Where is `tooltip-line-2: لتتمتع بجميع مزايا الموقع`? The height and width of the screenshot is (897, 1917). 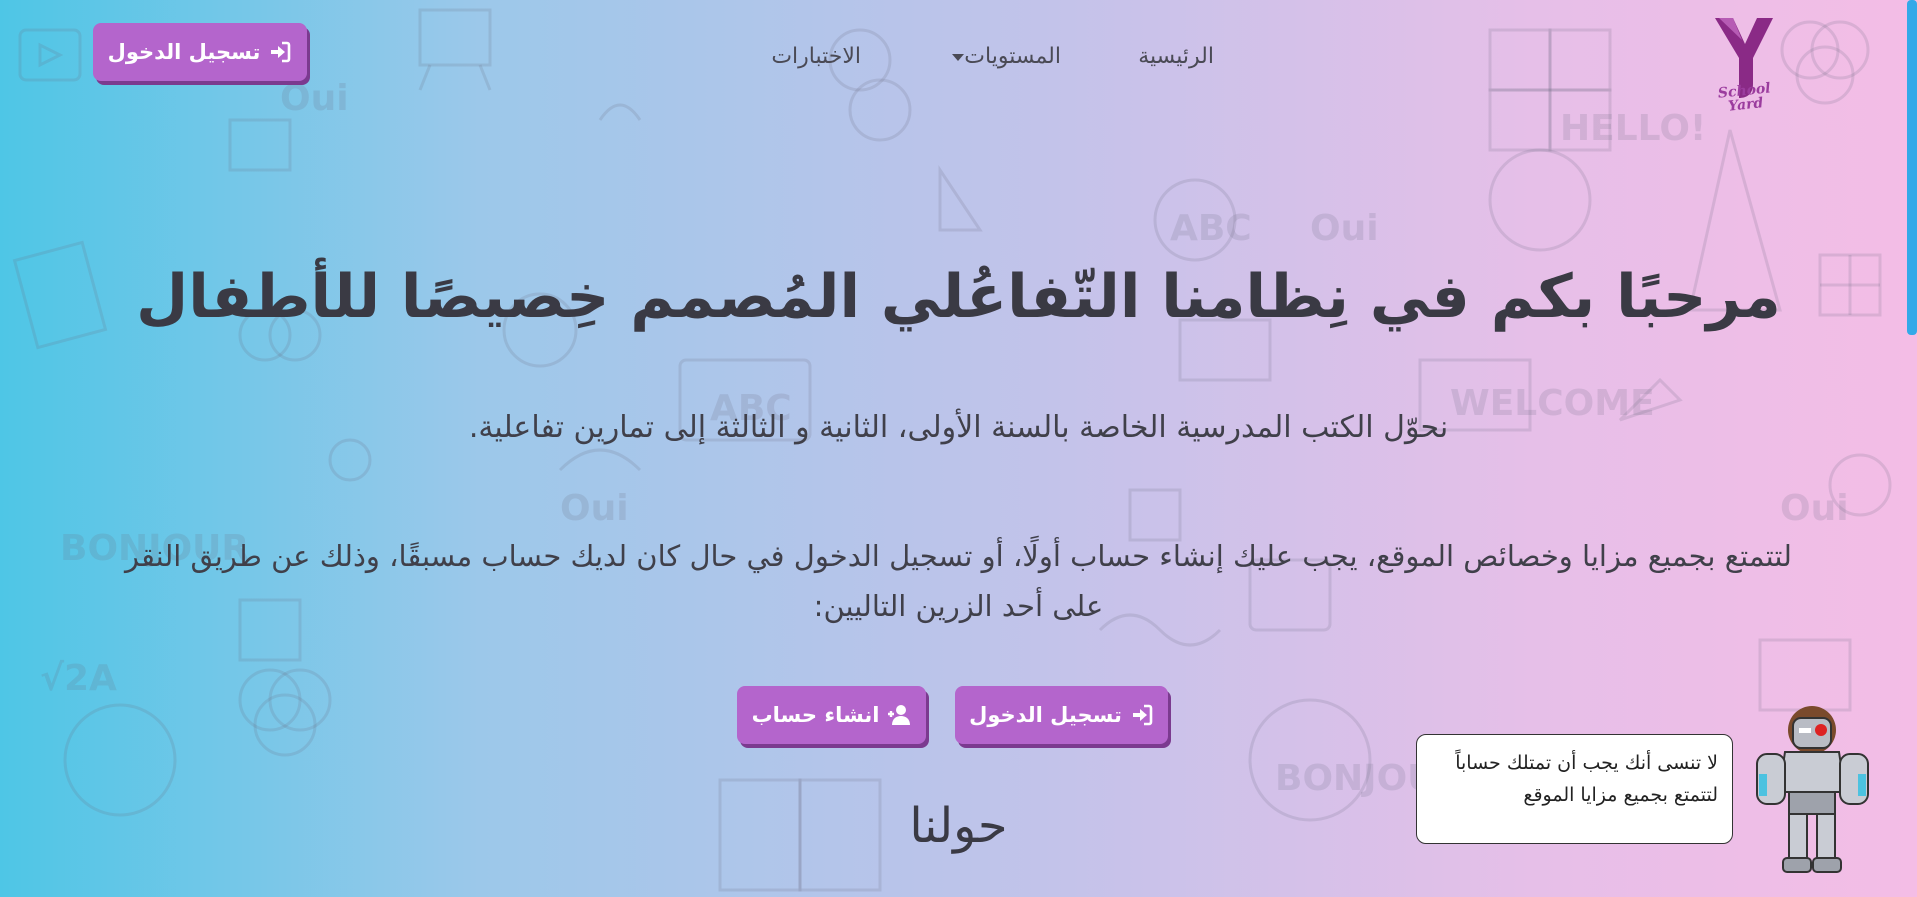 tooltip-line-2: لتتمتع بجميع مزايا الموقع is located at coordinates (1620, 795).